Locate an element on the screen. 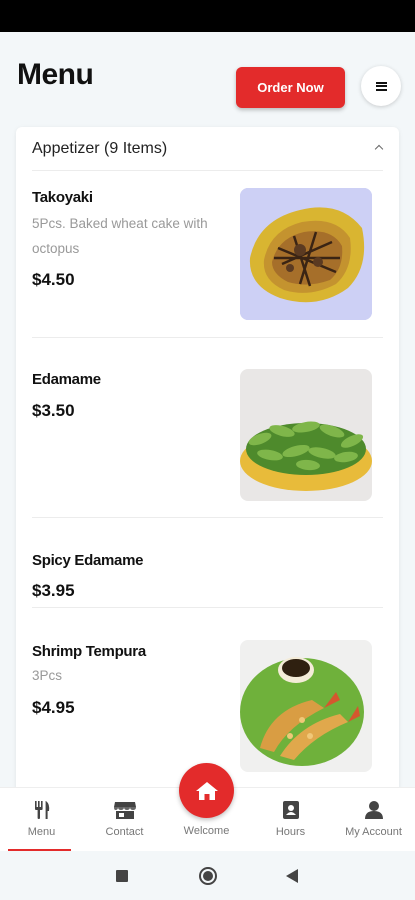 The image size is (415, 900). tab-contact: Contact is located at coordinates (124, 819).